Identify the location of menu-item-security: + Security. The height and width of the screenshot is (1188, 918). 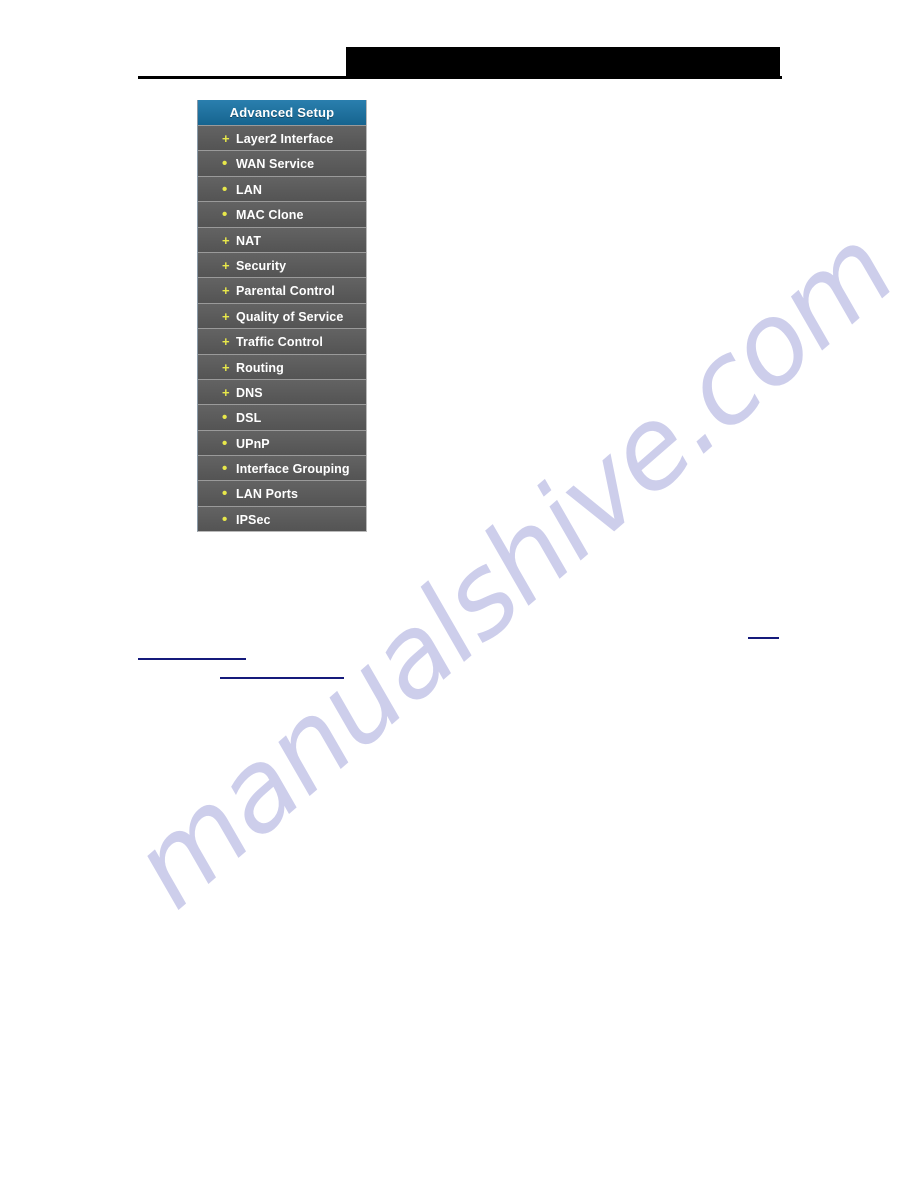
(282, 264).